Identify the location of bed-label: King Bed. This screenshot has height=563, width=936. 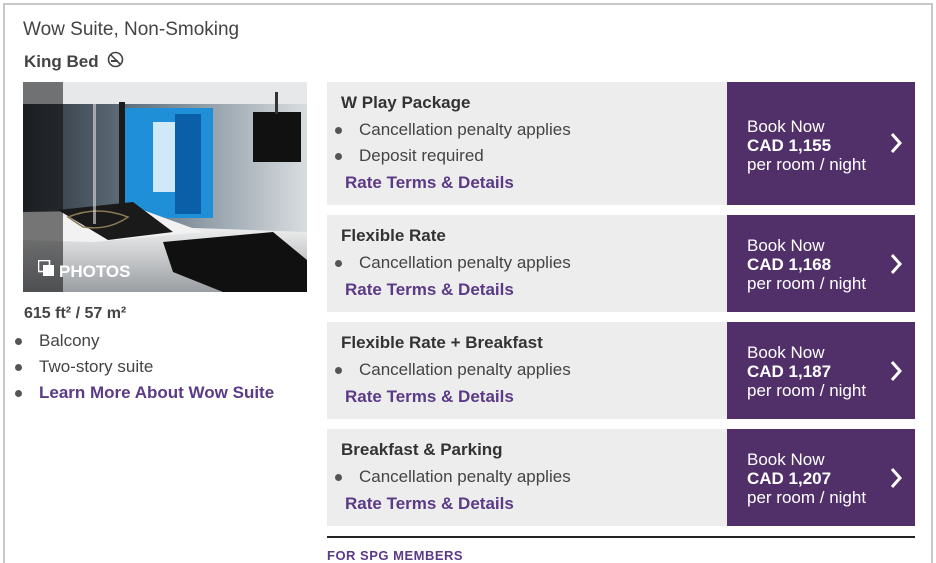
(61, 61).